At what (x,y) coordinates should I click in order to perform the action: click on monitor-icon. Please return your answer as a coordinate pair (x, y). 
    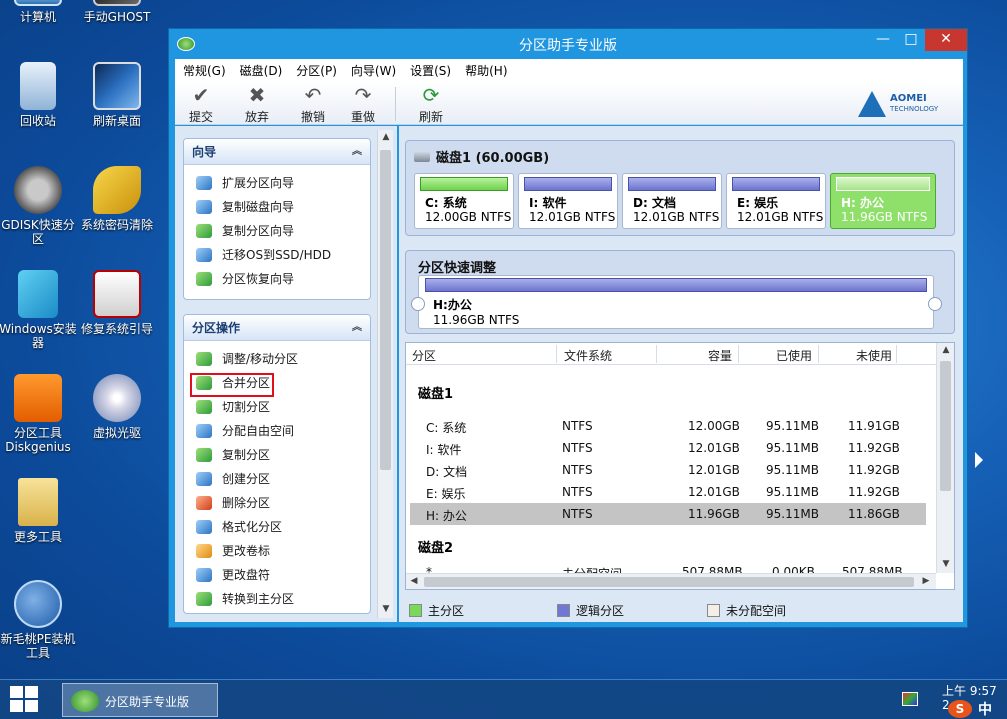
    Looking at the image, I should click on (117, 86).